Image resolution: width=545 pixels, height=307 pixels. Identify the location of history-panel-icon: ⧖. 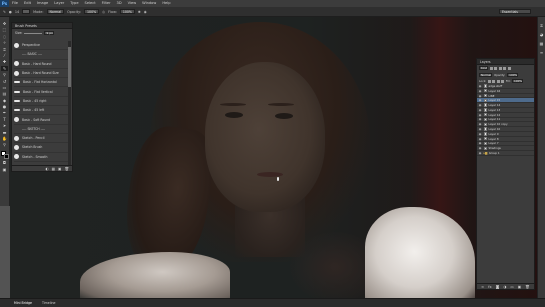
(541, 25).